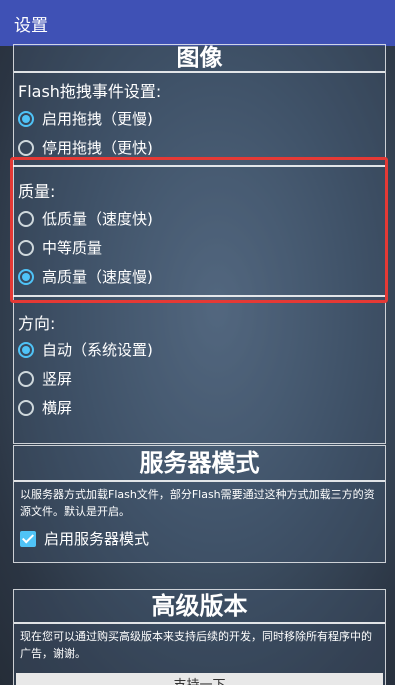  I want to click on premium-description: 现在您可以通过购买高级版本来支持后续的开发，同时移除所有程序中的广告，谢谢。, so click(196, 645).